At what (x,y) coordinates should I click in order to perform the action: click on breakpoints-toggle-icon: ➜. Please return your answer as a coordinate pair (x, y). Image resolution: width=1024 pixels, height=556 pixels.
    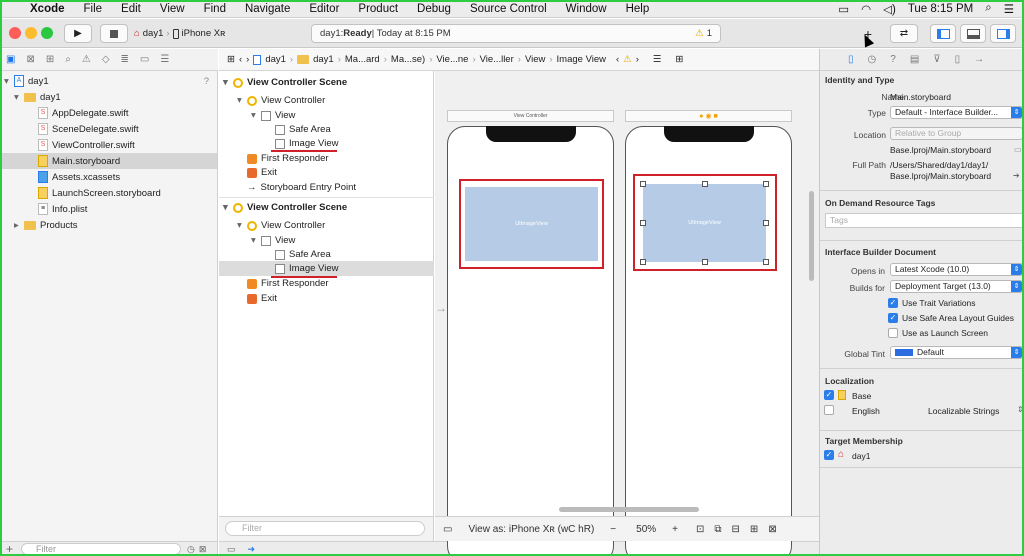
    Looking at the image, I should click on (252, 549).